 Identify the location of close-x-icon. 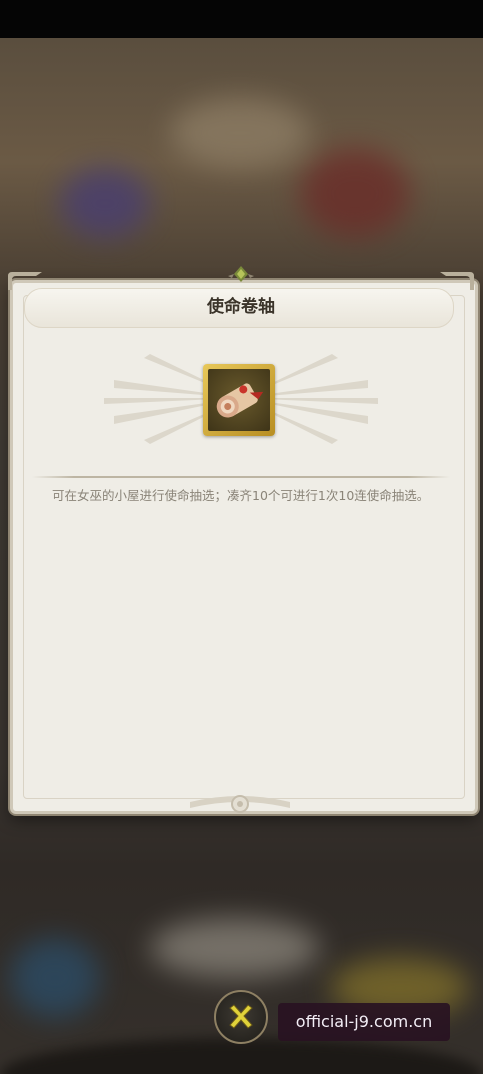
(241, 1016).